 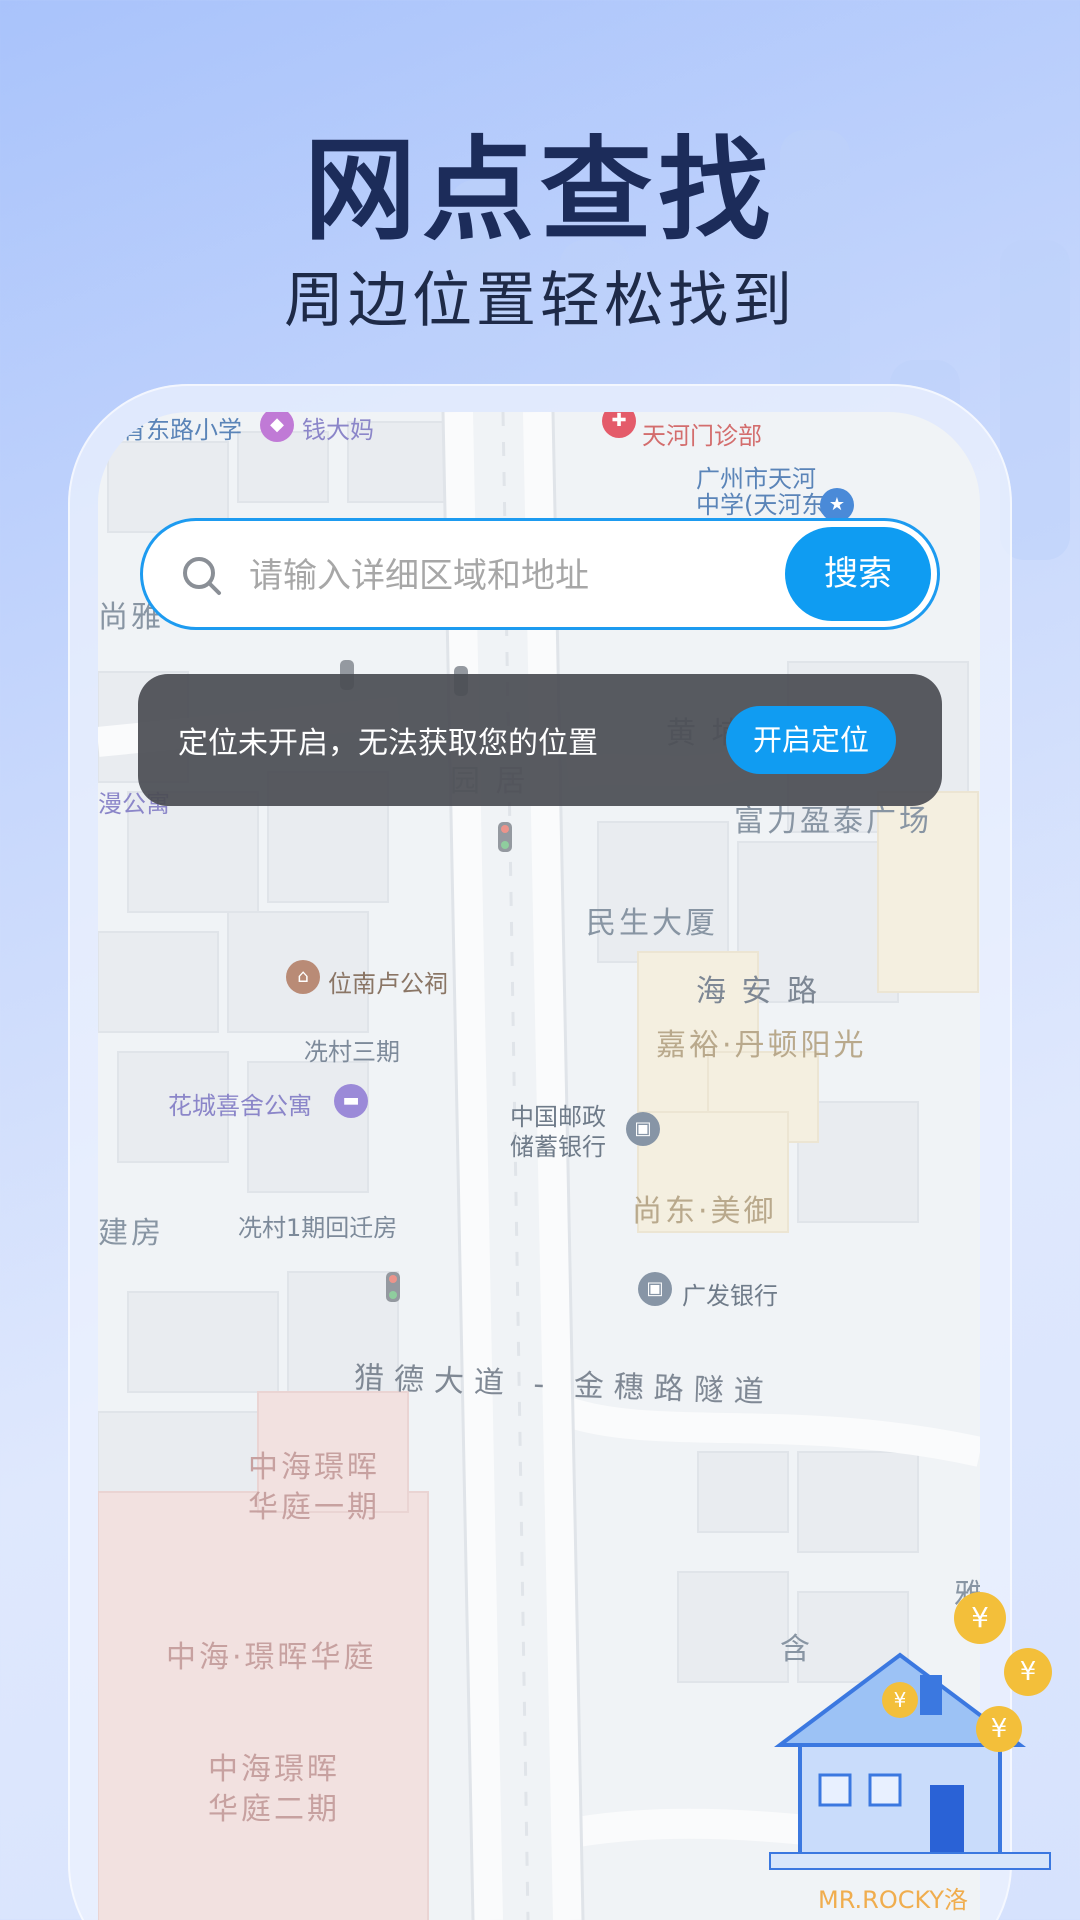 What do you see at coordinates (811, 740) in the screenshot?
I see `enable-location-button: 开启定位` at bounding box center [811, 740].